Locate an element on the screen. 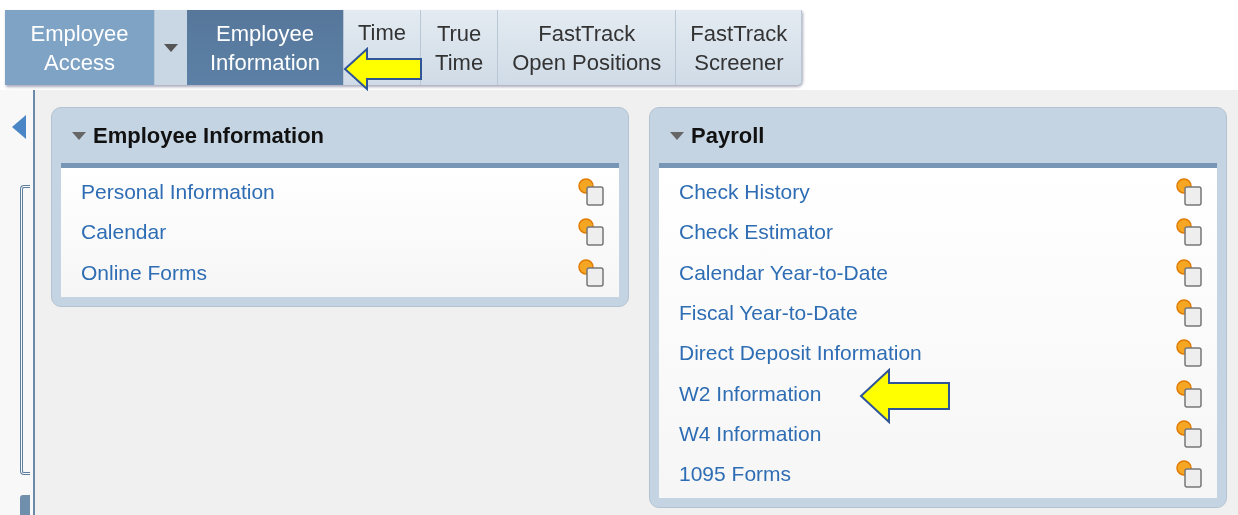  panel-title: Payroll is located at coordinates (728, 135).